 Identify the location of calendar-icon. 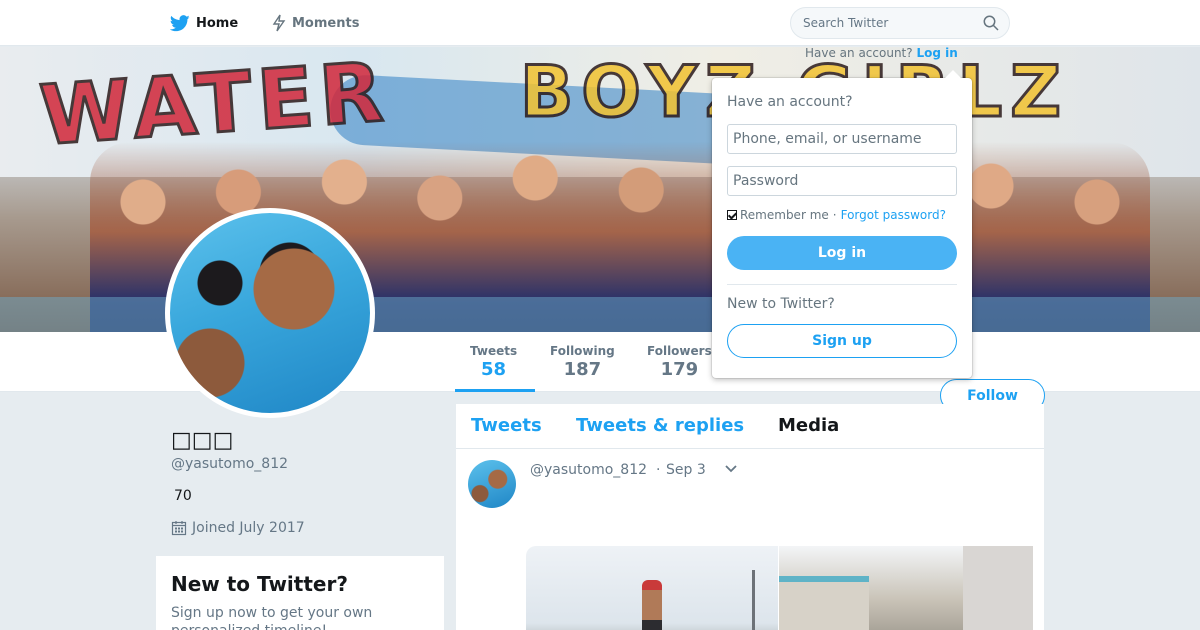
(179, 528).